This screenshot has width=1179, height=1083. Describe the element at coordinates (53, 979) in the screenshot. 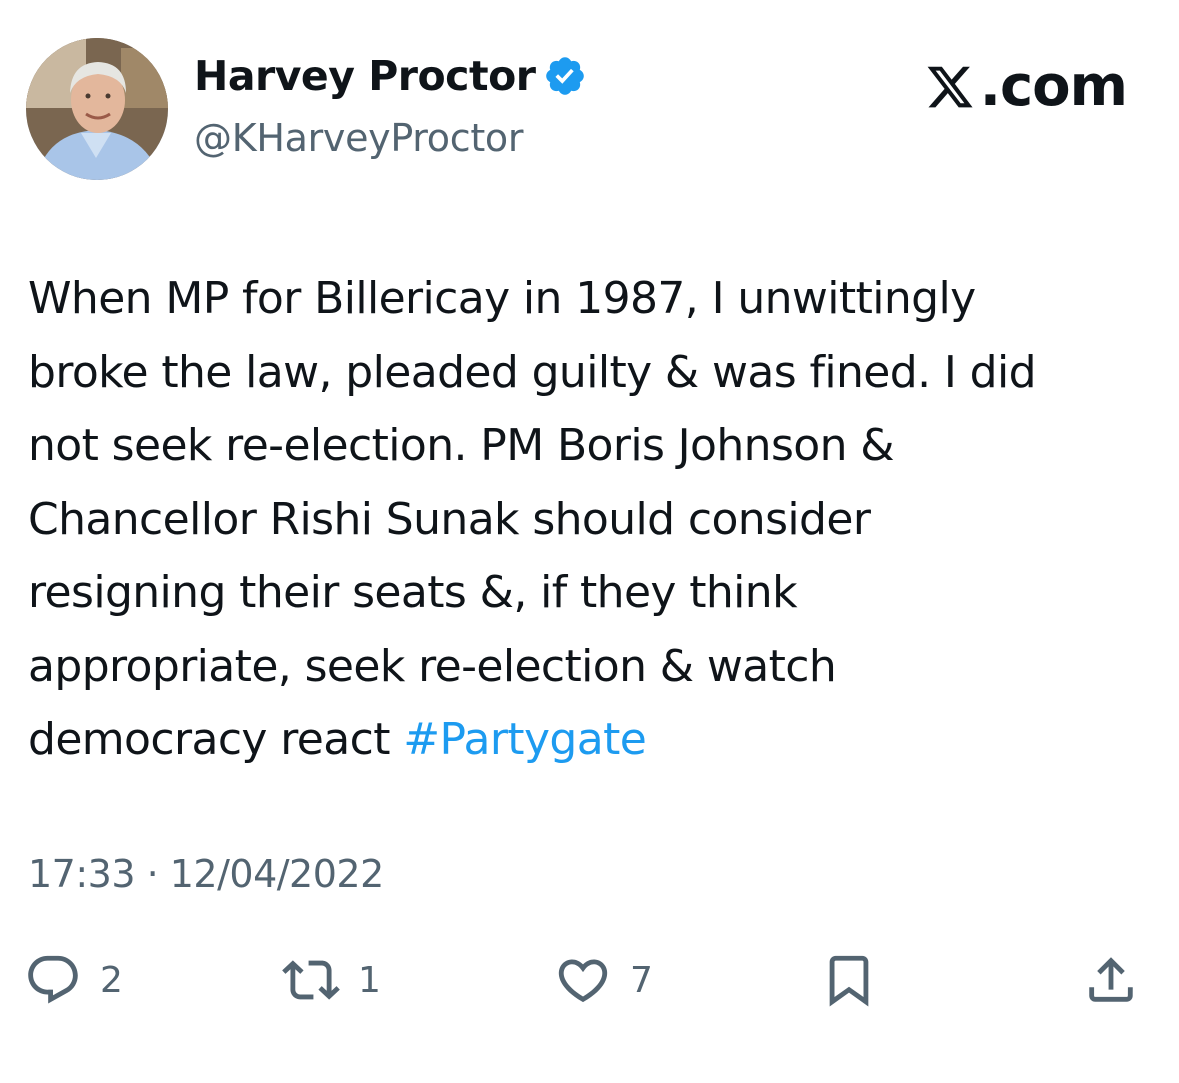

I see `reply-icon` at that location.